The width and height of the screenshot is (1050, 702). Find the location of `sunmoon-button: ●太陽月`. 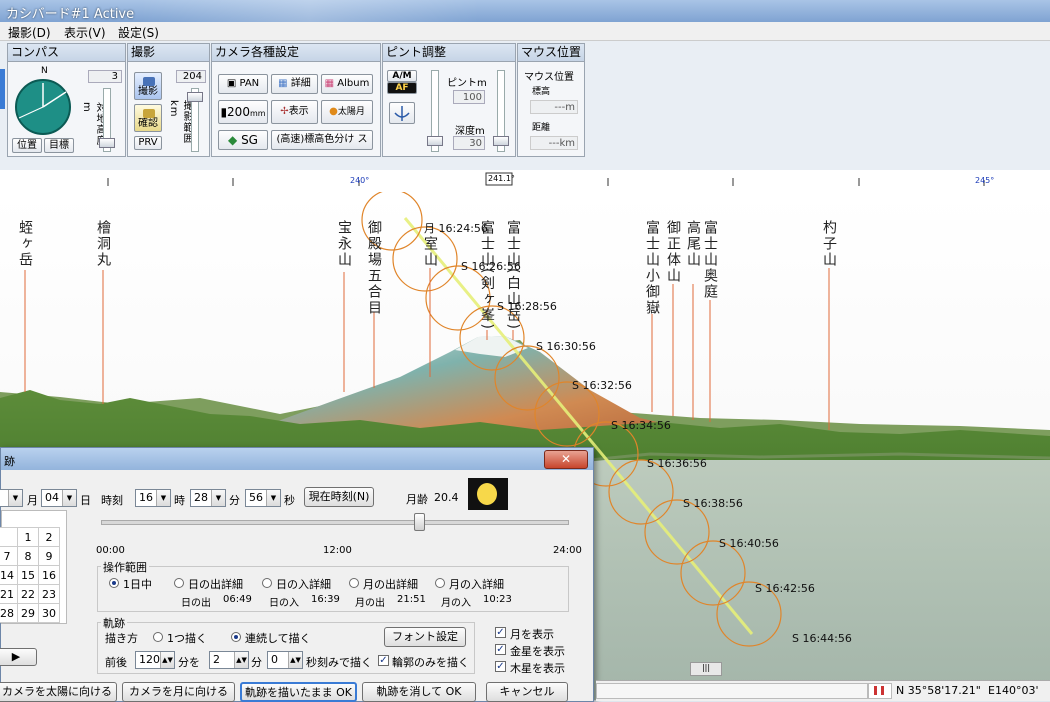

sunmoon-button: ●太陽月 is located at coordinates (347, 112).